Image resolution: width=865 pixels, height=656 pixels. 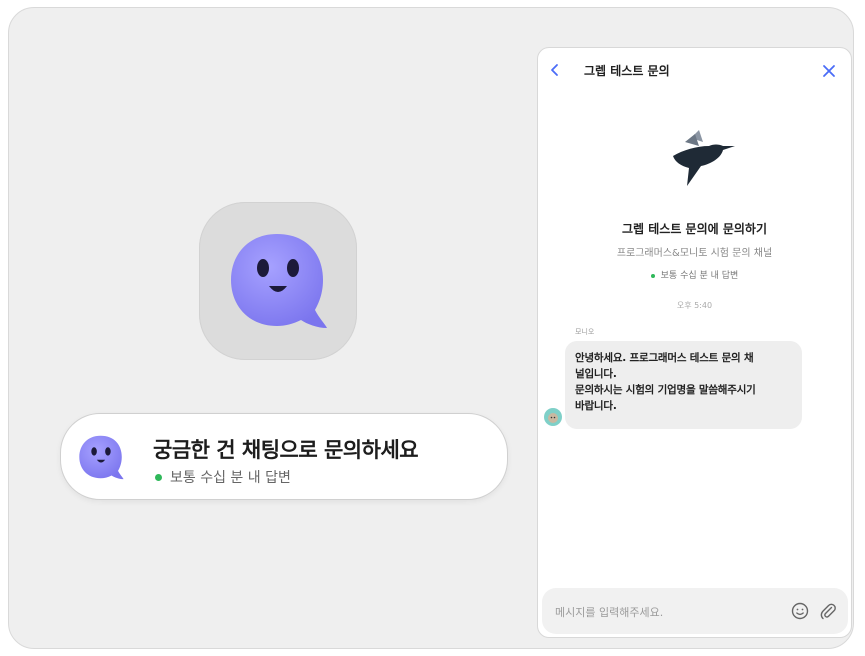 I want to click on message-line: 문의하시는 시험의 기업명을 말씀해주시기, so click(x=665, y=390).